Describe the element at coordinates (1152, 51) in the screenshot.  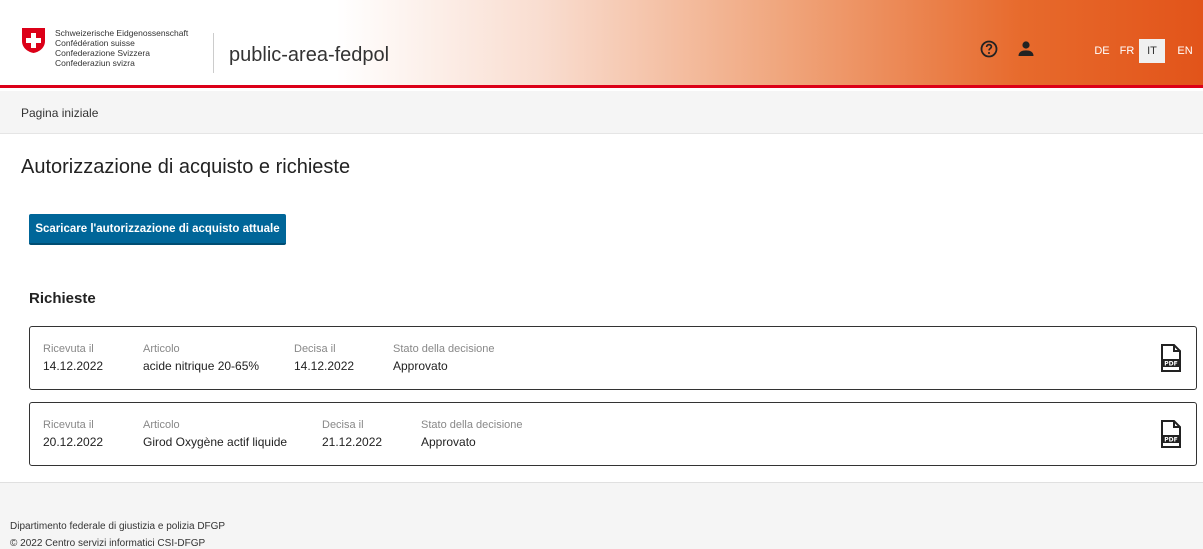
I see `lang-it: IT` at that location.